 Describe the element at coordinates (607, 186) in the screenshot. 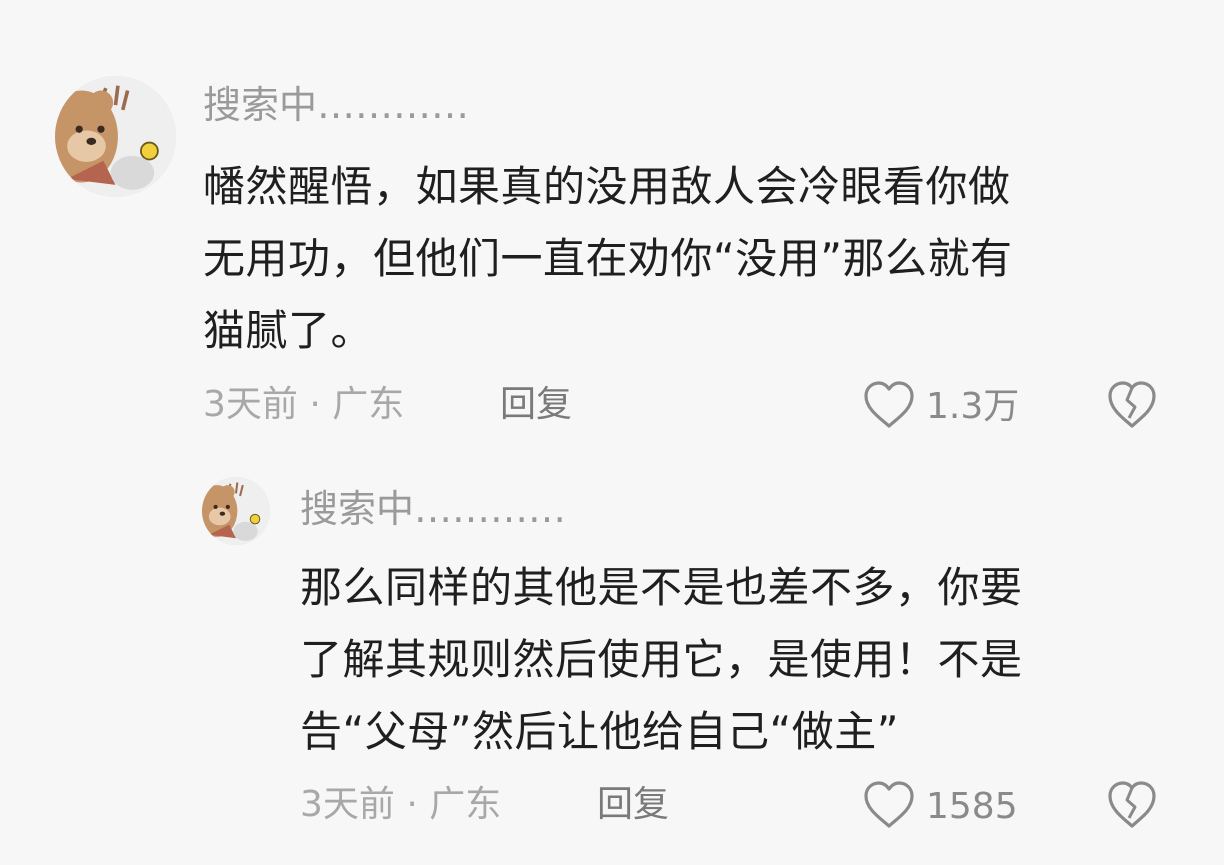

I see `comment-text-line: 幡然醒悟，如果真的没用敌人会冷眼看你做` at that location.